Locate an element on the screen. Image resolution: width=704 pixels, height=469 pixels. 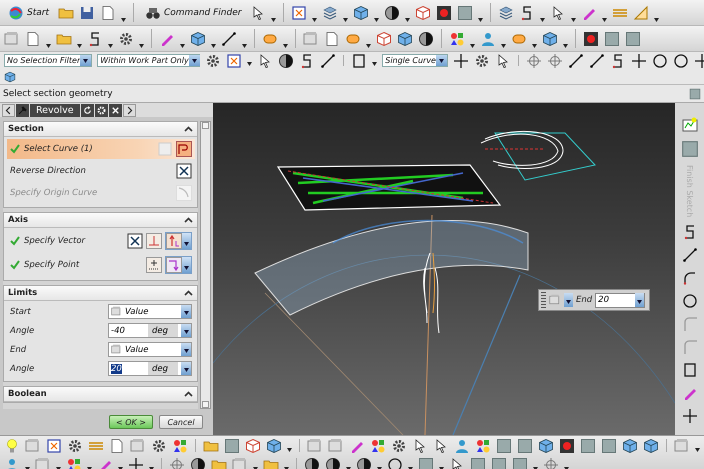
page-icon is located at coordinates (332, 38).